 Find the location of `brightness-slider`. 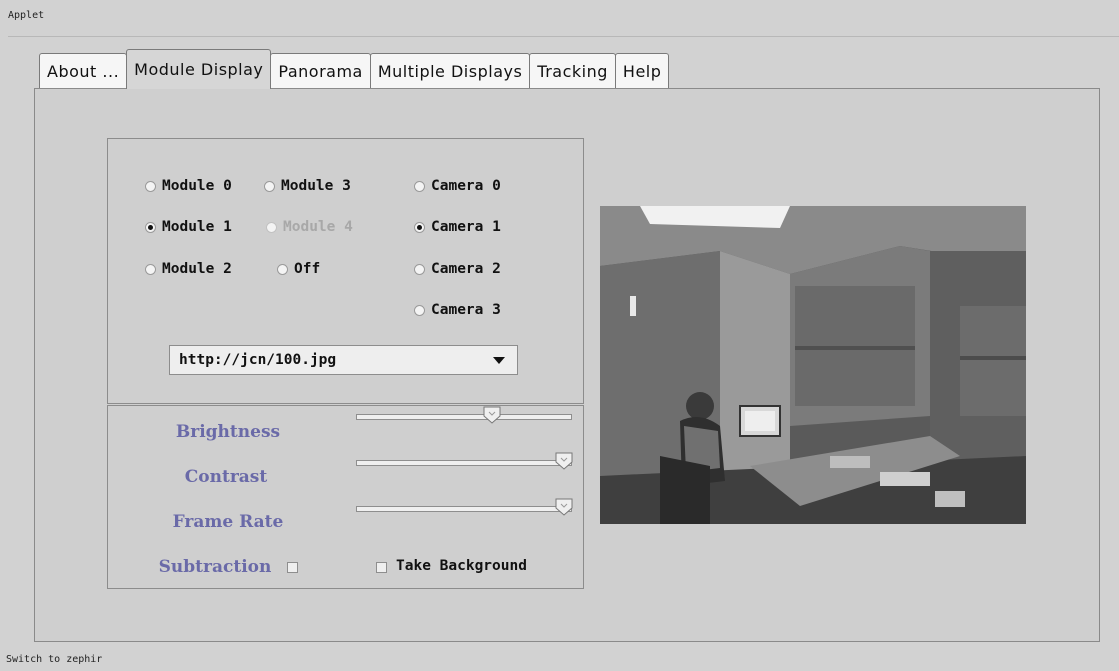

brightness-slider is located at coordinates (464, 416).